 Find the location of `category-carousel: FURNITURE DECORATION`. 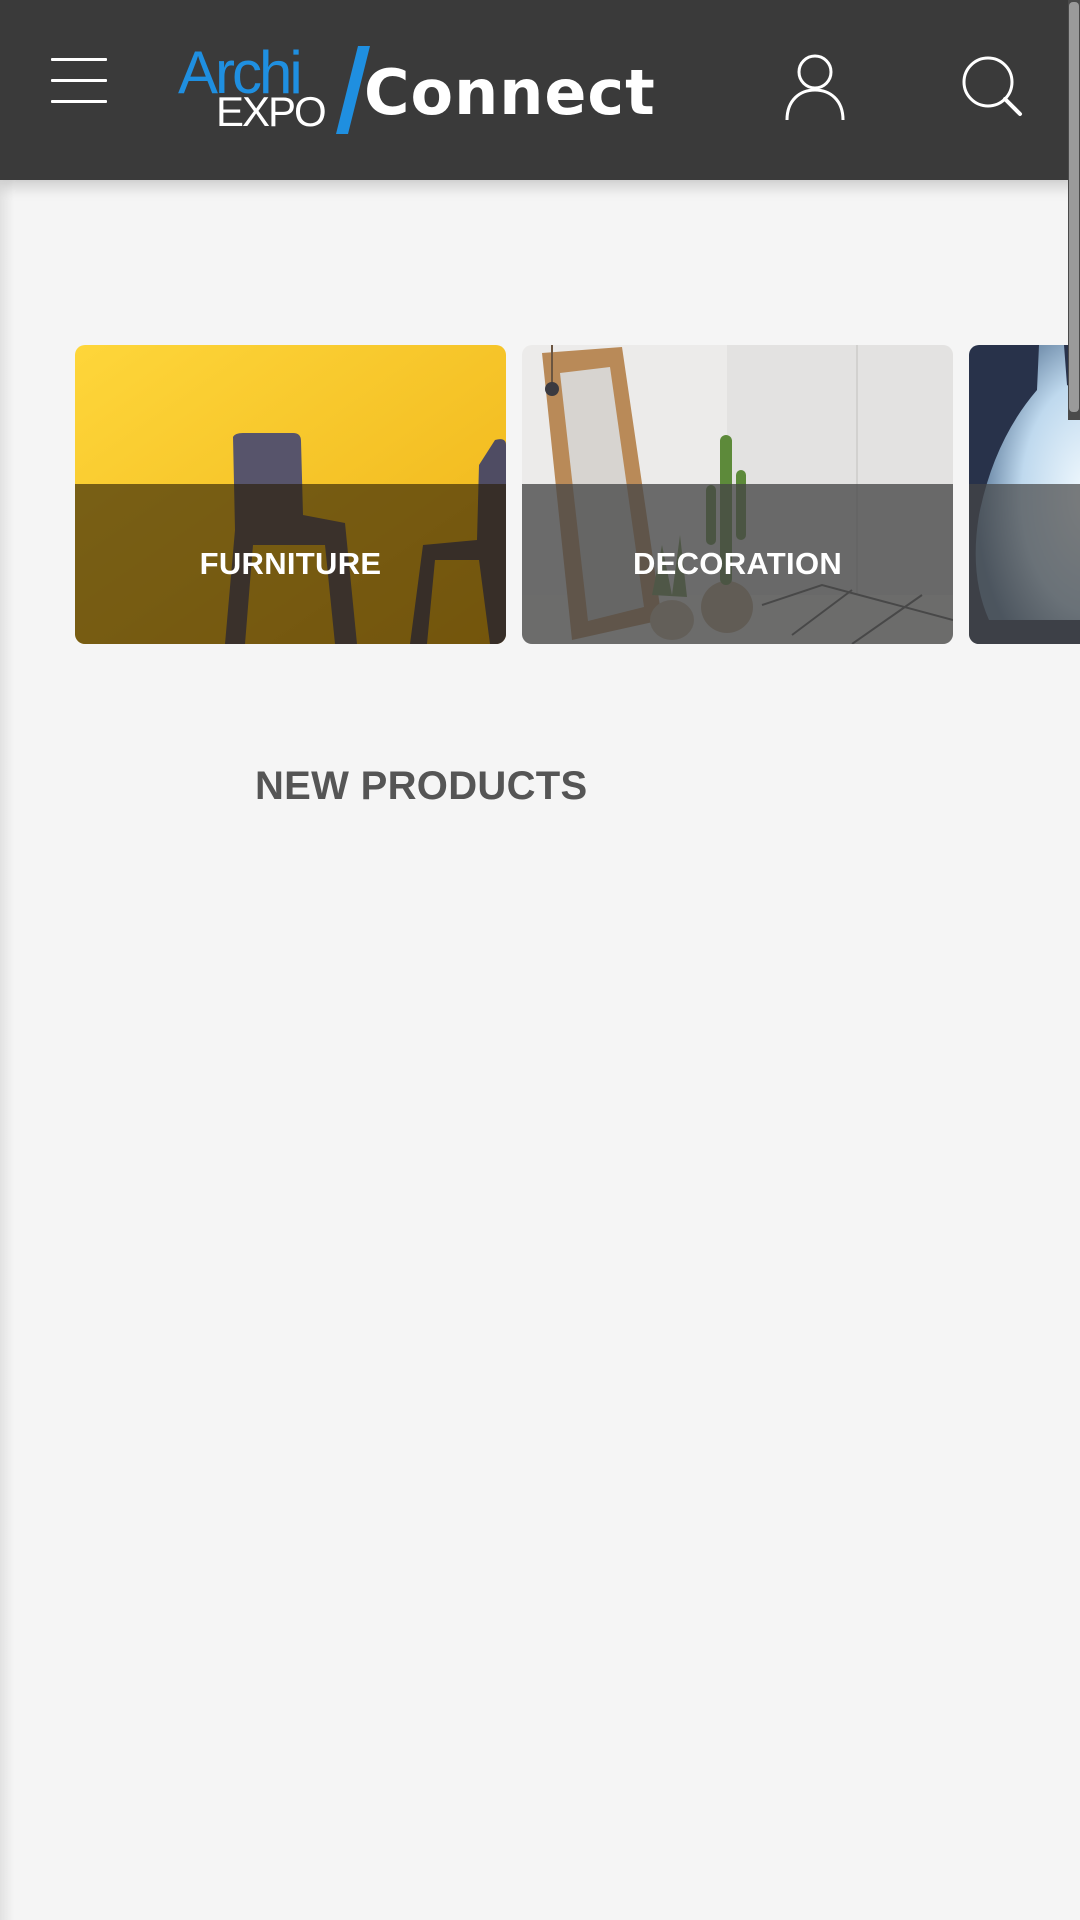

category-carousel: FURNITURE DECORATION is located at coordinates (577, 495).